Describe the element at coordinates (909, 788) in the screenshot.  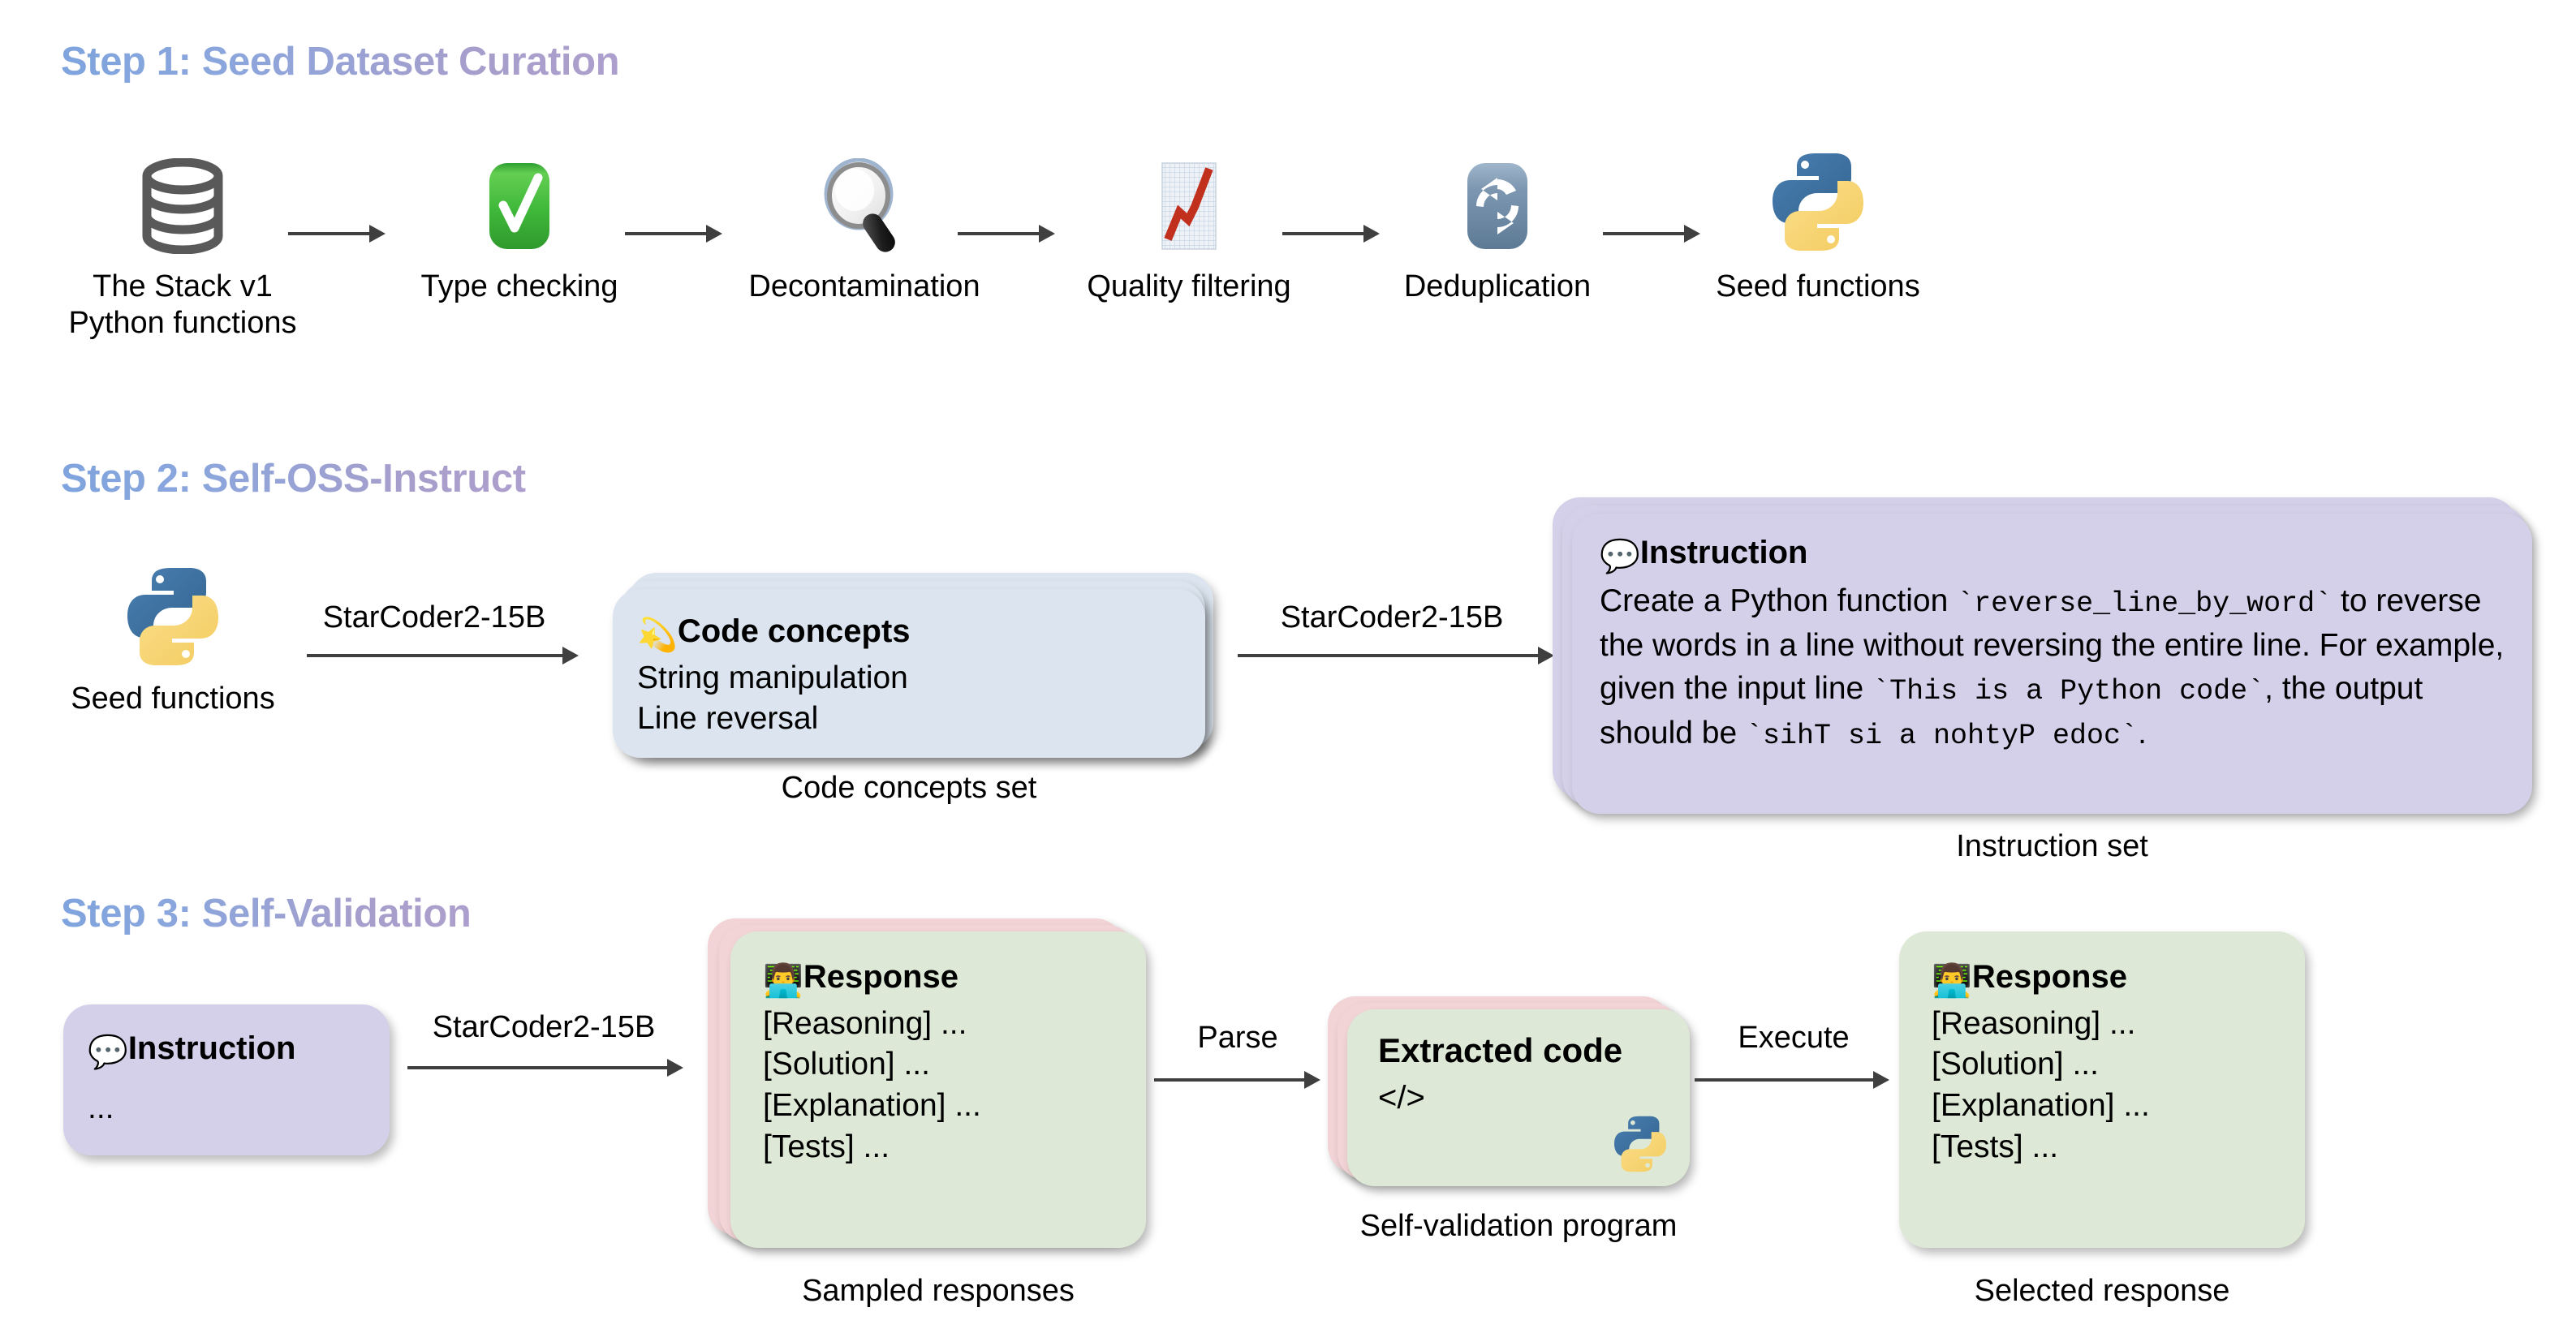
I see `code-concepts-set-caption: Code concepts set` at that location.